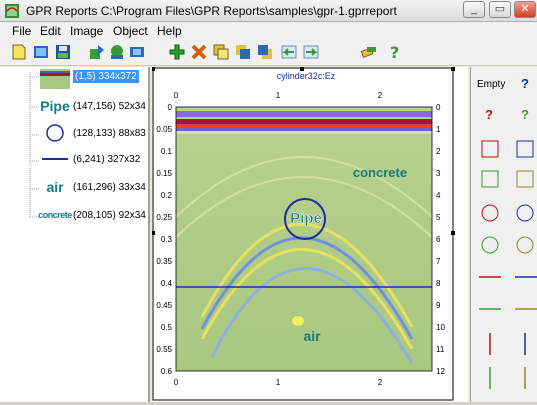  Describe the element at coordinates (137, 52) in the screenshot. I see `print-icon` at that location.